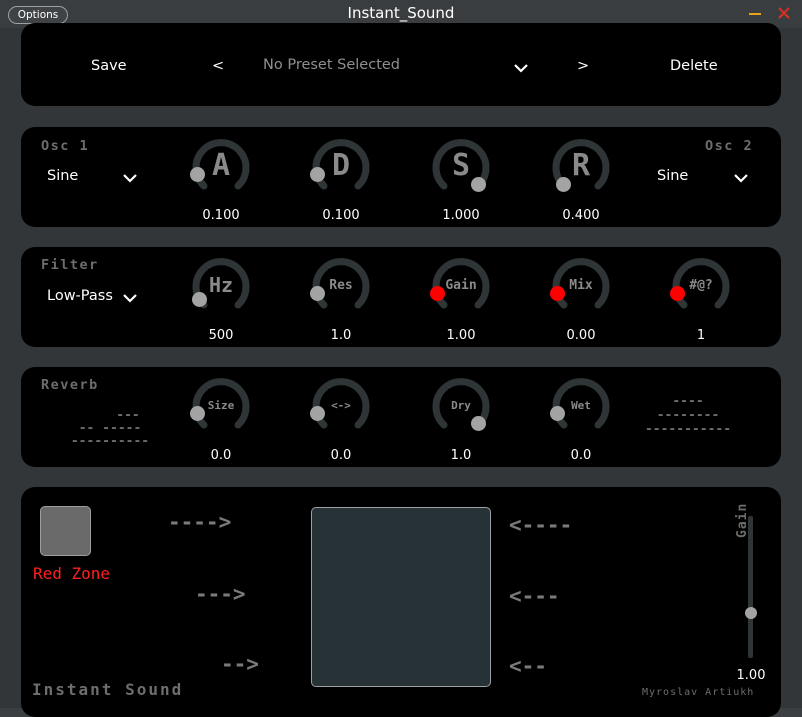 The image size is (802, 717). What do you see at coordinates (80, 296) in the screenshot?
I see `filter-type-select: Low-Pass` at bounding box center [80, 296].